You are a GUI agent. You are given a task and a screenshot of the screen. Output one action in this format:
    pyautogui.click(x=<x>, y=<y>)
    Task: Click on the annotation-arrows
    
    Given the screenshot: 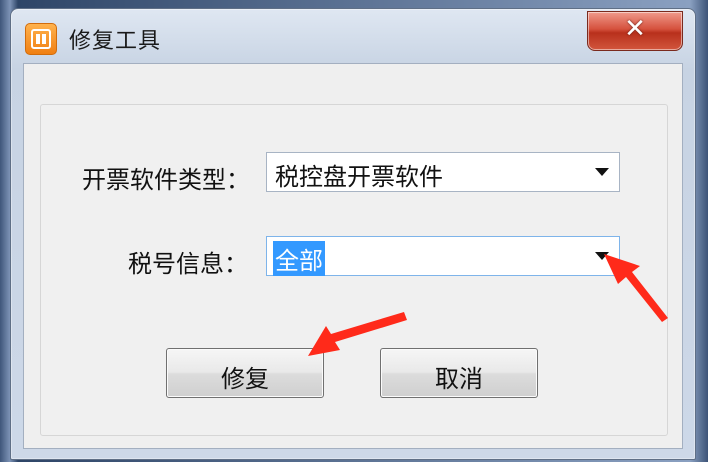 What is the action you would take?
    pyautogui.click(x=488, y=305)
    